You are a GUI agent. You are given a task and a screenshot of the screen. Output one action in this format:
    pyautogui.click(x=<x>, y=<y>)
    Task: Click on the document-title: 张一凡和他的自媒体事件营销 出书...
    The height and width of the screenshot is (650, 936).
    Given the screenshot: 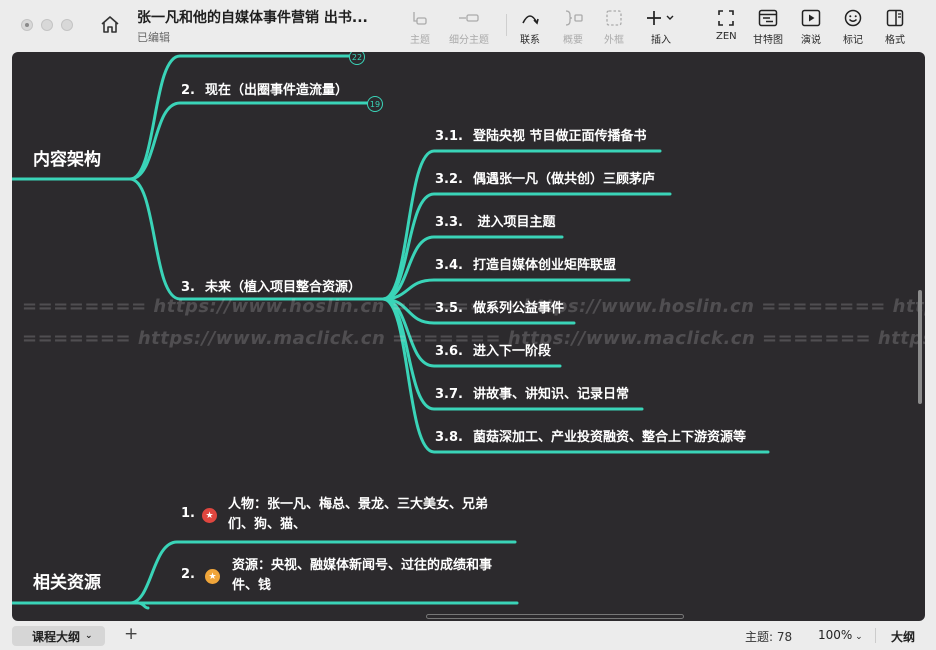 What is the action you would take?
    pyautogui.click(x=252, y=18)
    